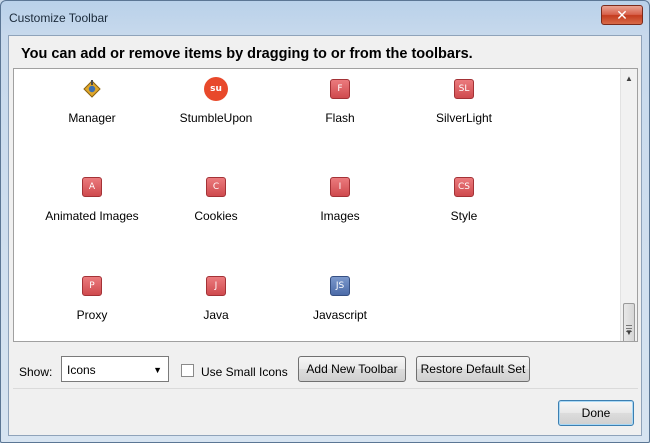 The image size is (650, 443). Describe the element at coordinates (59, 18) in the screenshot. I see `window-title: Customize Toolbar` at that location.